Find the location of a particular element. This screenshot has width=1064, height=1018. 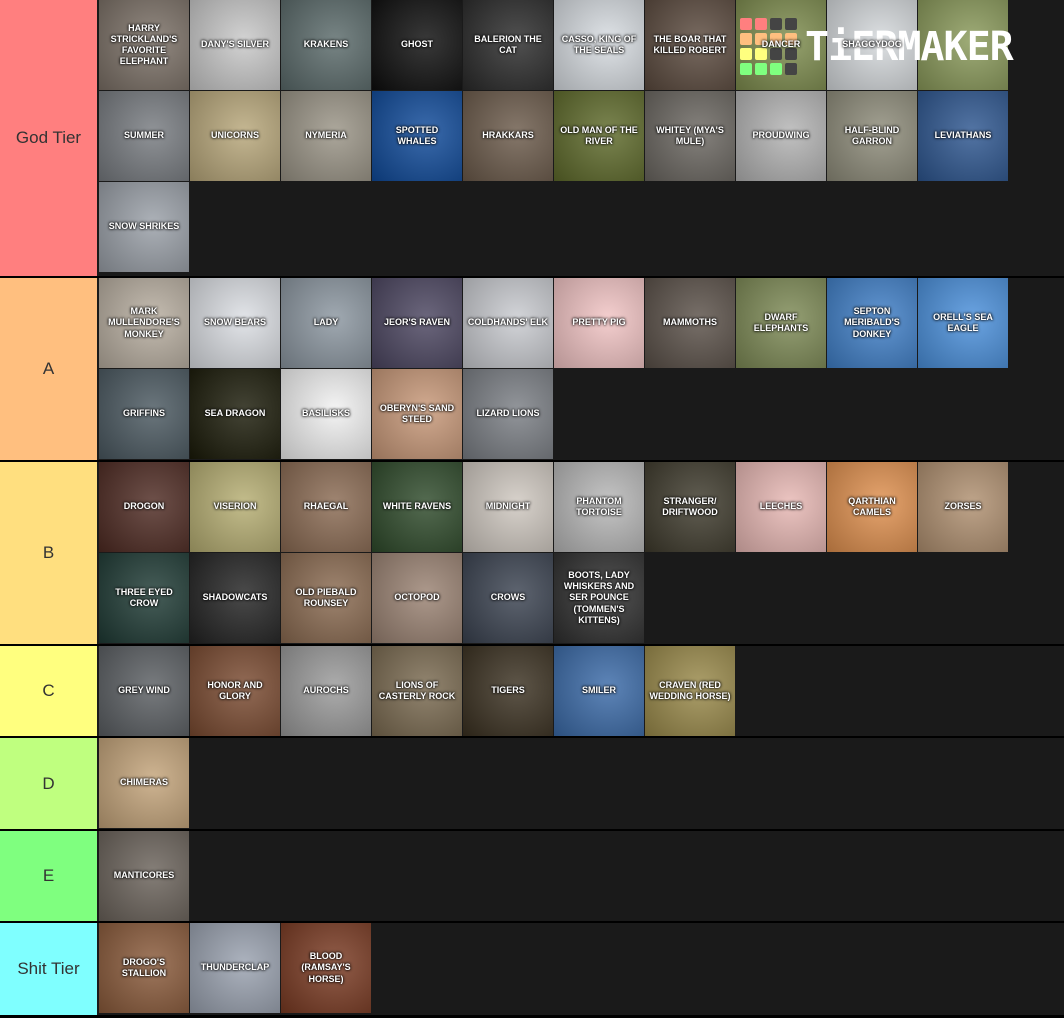

tier-item: GHOST is located at coordinates (417, 45).